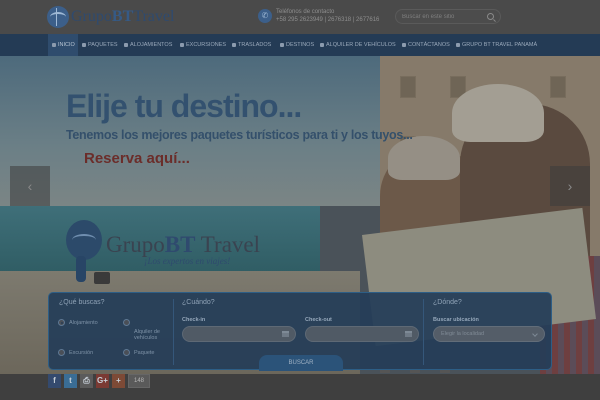 The width and height of the screenshot is (600, 400). I want to click on search-input, so click(442, 17).